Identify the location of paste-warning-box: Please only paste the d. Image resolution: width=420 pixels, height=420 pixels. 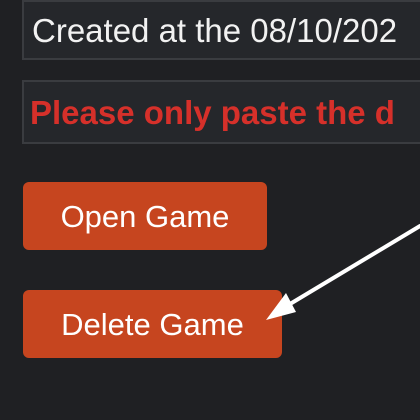
(221, 112).